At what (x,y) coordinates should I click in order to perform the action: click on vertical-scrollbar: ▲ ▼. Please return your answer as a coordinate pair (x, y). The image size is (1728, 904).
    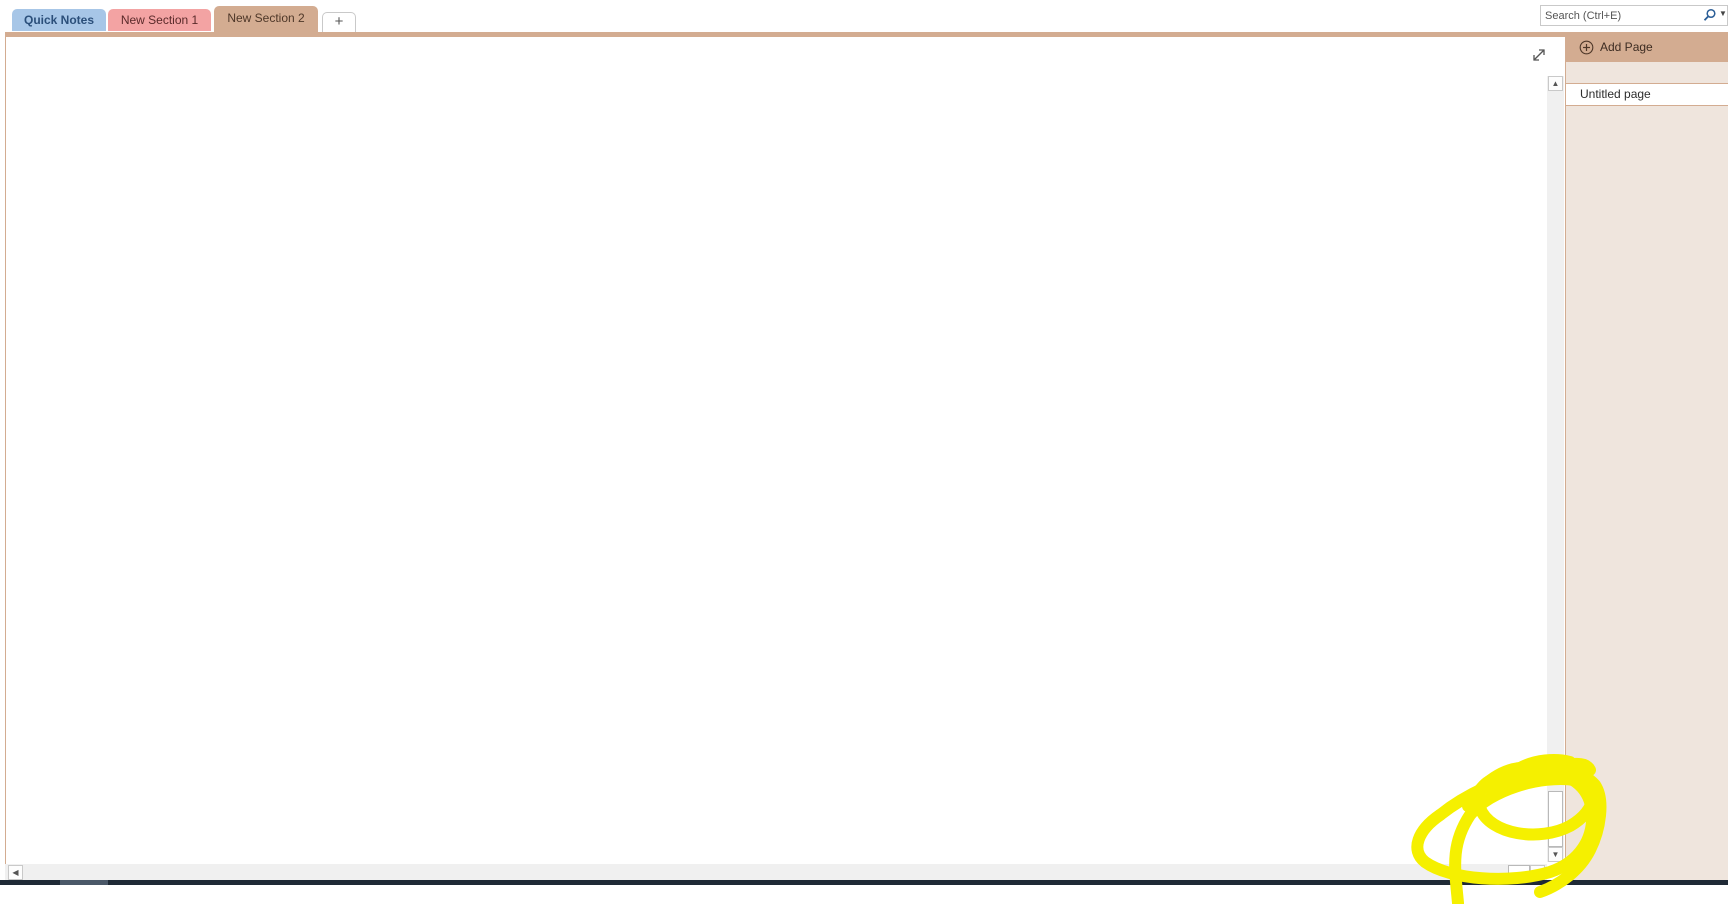
    Looking at the image, I should click on (1555, 469).